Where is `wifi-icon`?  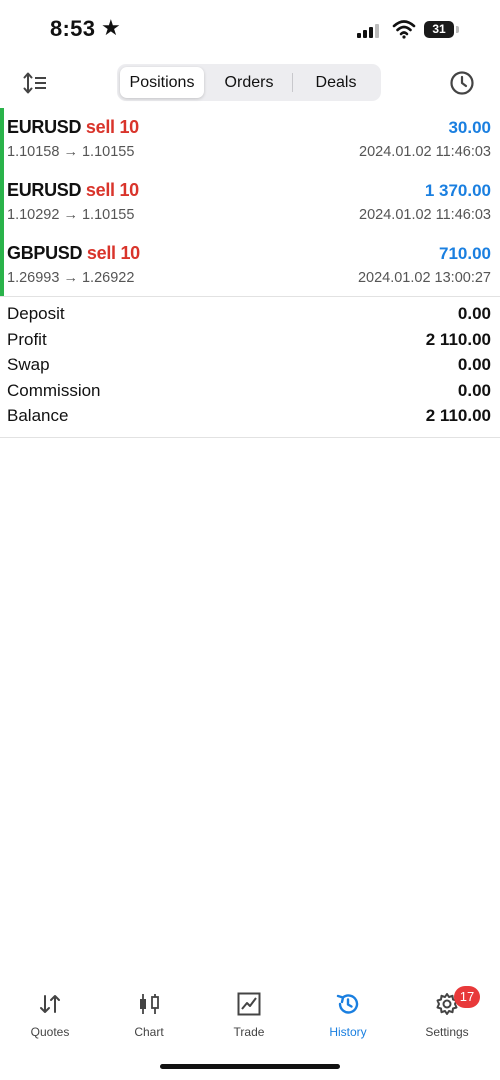
wifi-icon is located at coordinates (404, 29).